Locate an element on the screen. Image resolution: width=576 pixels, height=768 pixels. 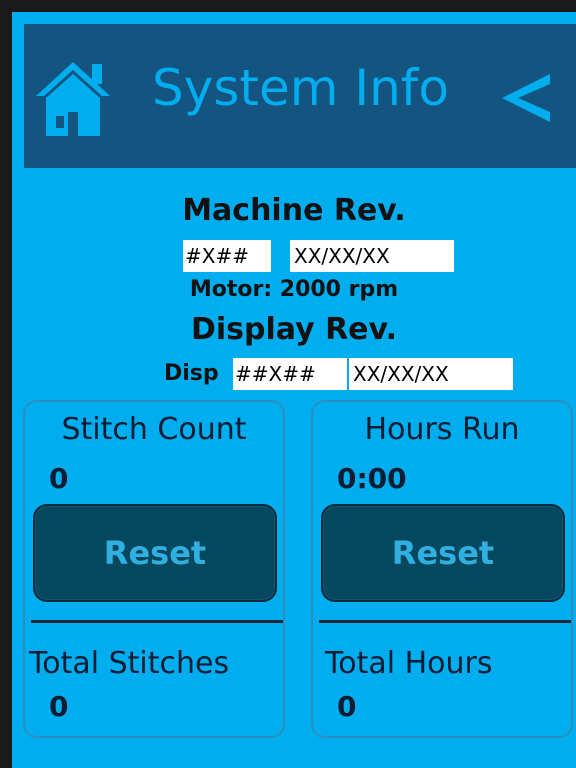
total-stitches-label: Total Stitches is located at coordinates (129, 663).